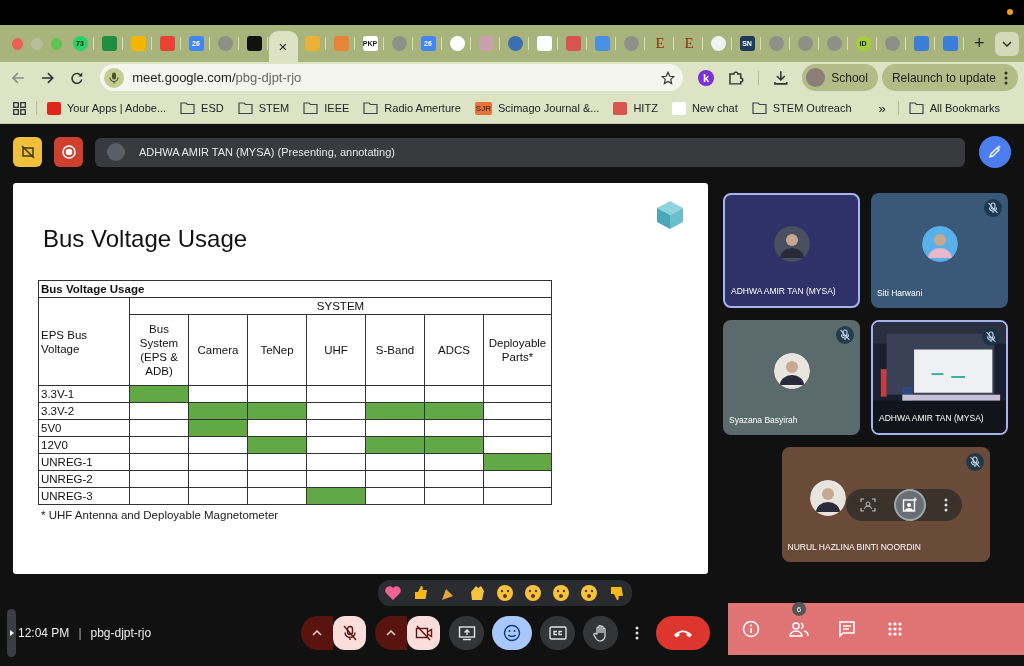 The image size is (1024, 666). I want to click on raise-hand-button, so click(600, 633).